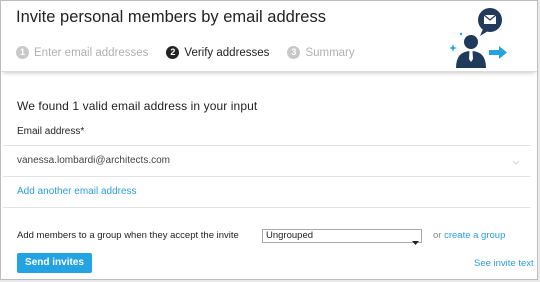 The height and width of the screenshot is (282, 540). What do you see at coordinates (516, 159) in the screenshot?
I see `chevron-down-icon` at bounding box center [516, 159].